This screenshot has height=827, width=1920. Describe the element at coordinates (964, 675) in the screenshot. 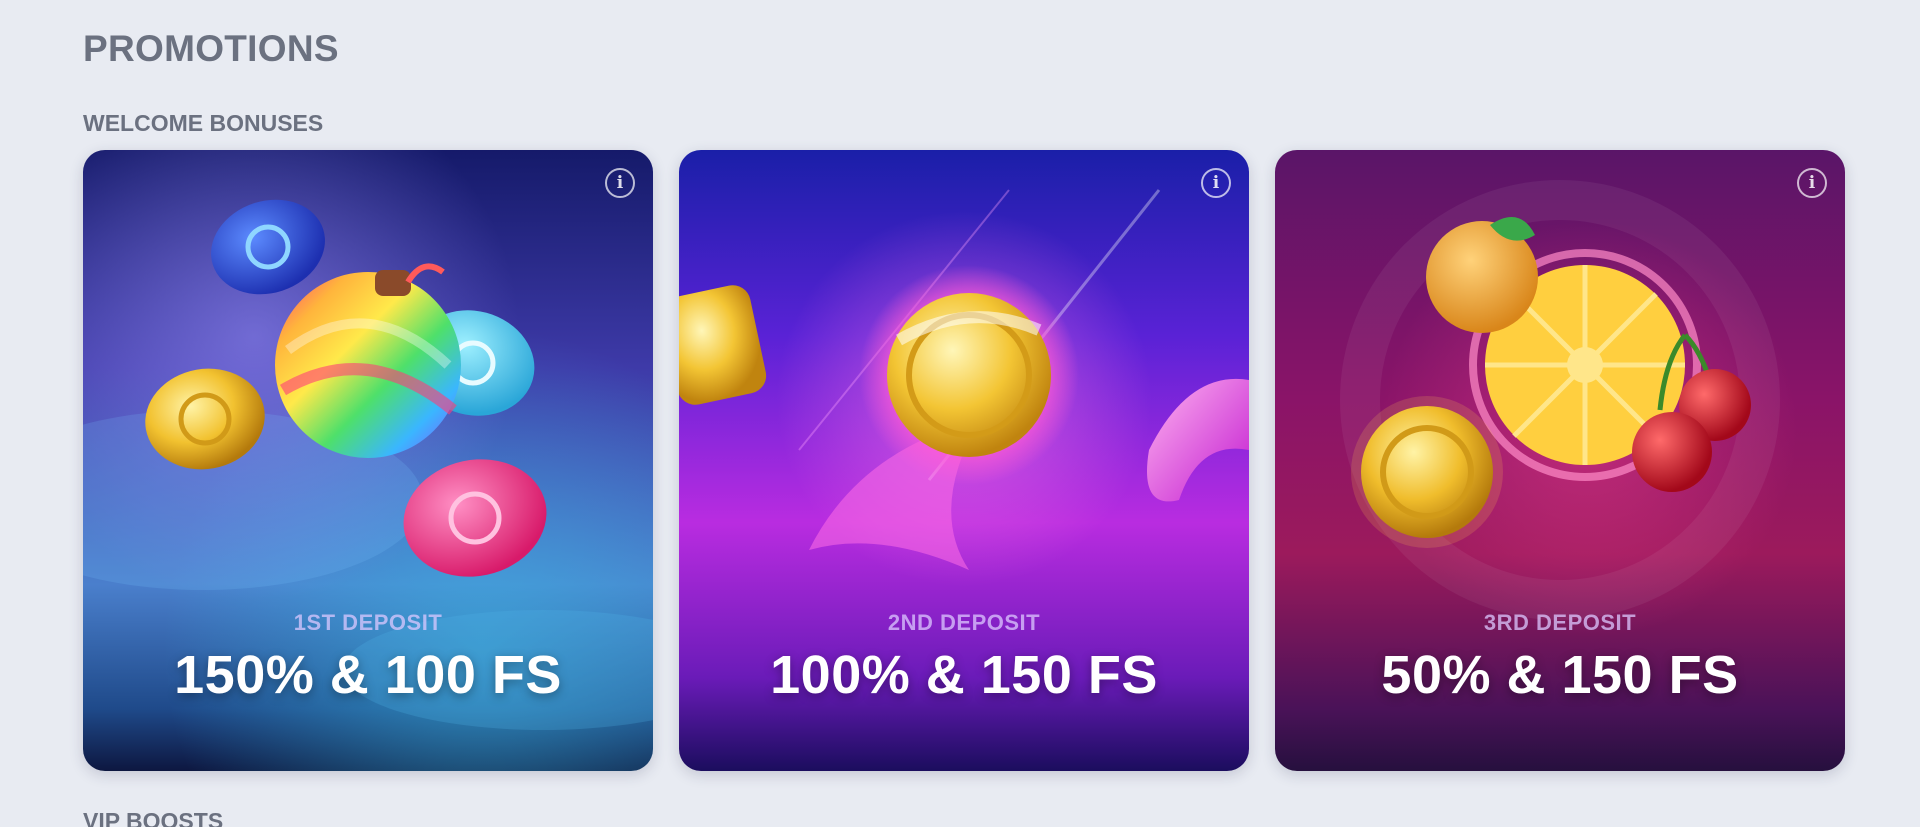

I see `card-offer: 100% & 150 FS` at that location.